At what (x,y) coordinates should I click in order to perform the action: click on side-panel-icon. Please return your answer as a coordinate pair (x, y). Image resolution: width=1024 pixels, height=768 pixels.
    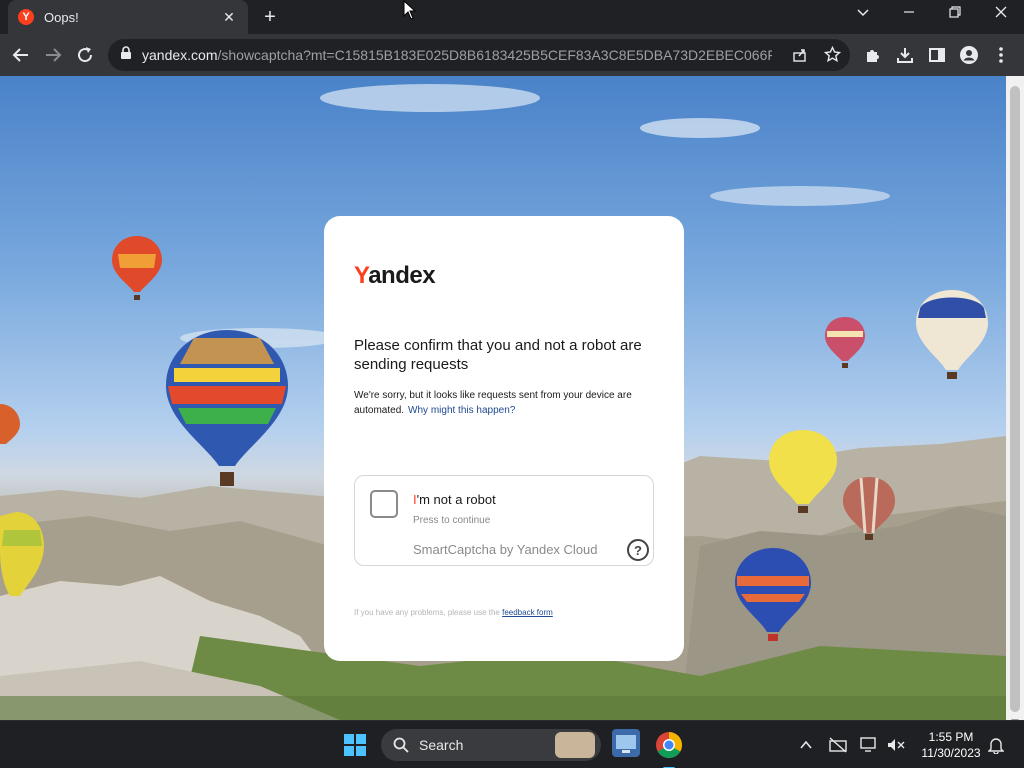
    Looking at the image, I should click on (937, 55).